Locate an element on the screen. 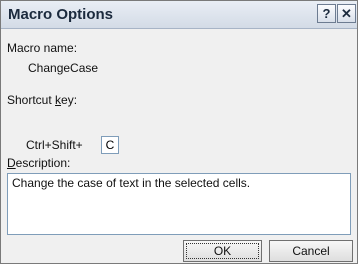 Image resolution: width=360 pixels, height=266 pixels. close-button: ✕ is located at coordinates (346, 13).